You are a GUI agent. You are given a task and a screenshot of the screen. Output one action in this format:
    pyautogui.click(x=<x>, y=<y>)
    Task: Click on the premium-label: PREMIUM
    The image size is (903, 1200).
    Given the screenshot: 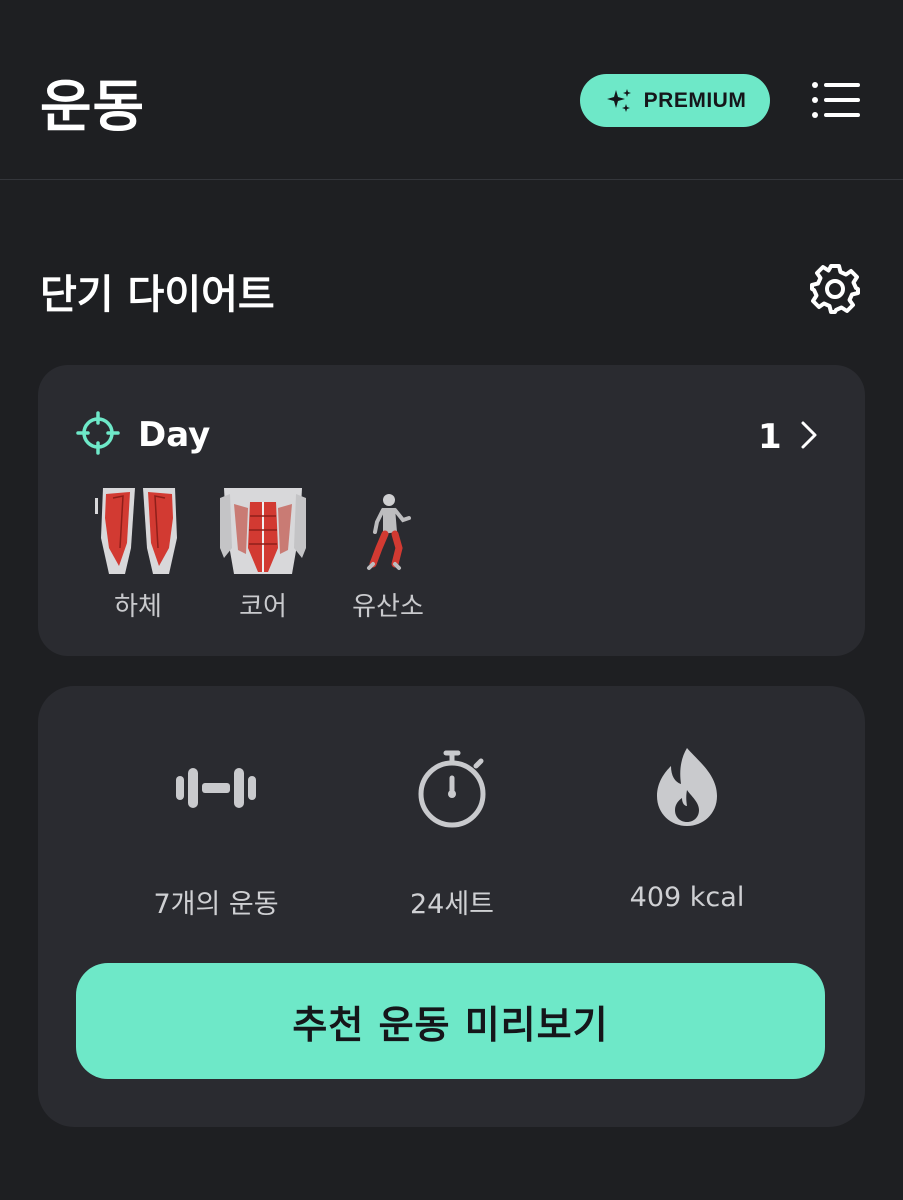 What is the action you would take?
    pyautogui.click(x=695, y=100)
    